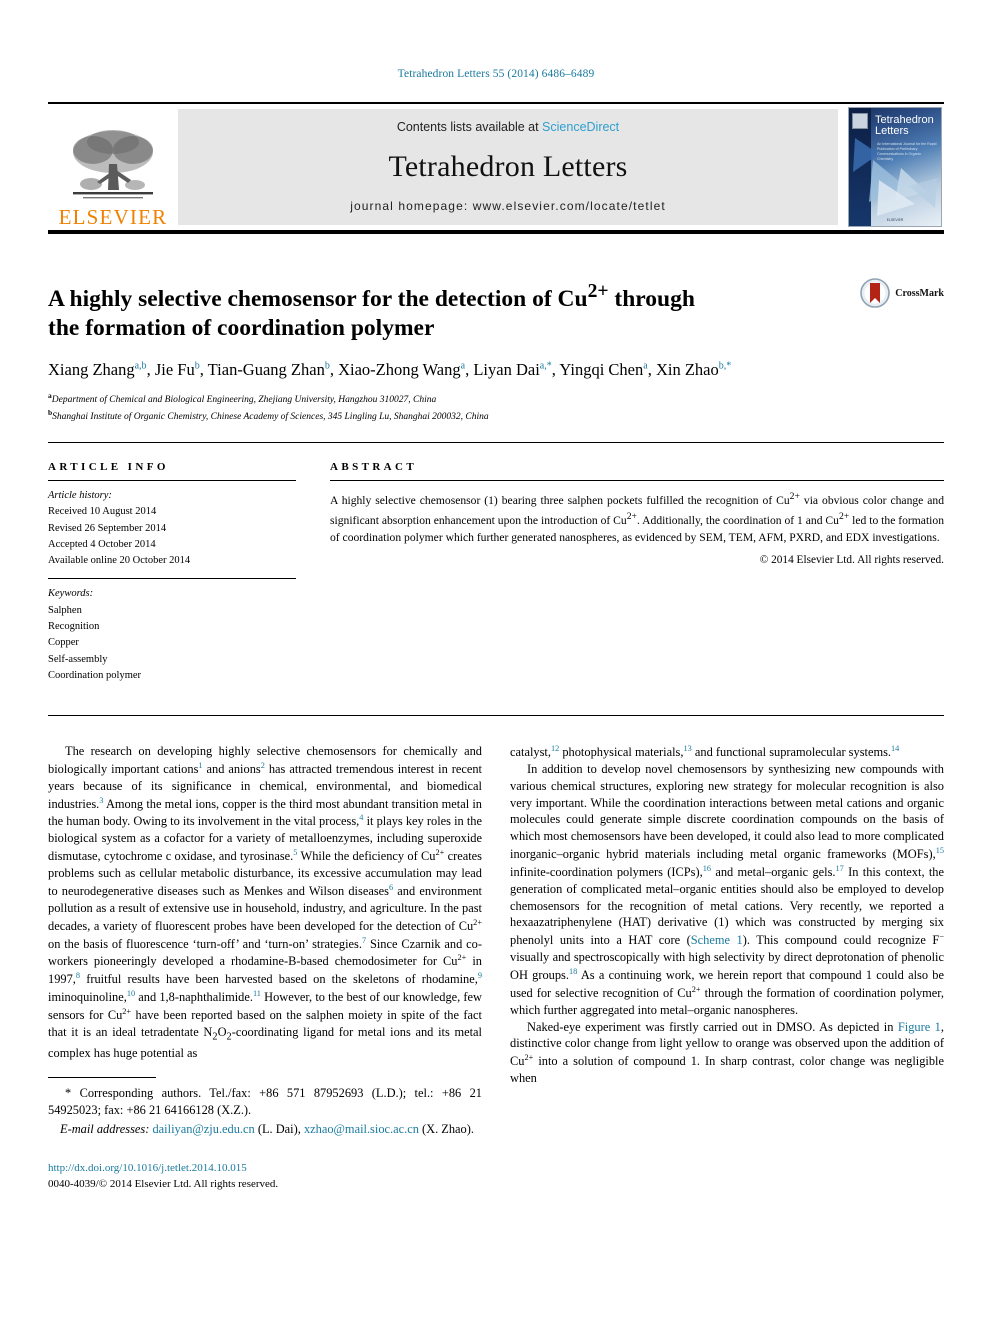  I want to click on keyword-item: Coordination polymer, so click(95, 675).